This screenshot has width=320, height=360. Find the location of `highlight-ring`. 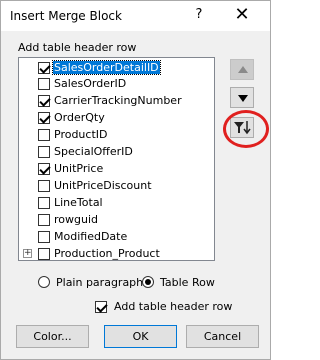

highlight-ring is located at coordinates (246, 129).